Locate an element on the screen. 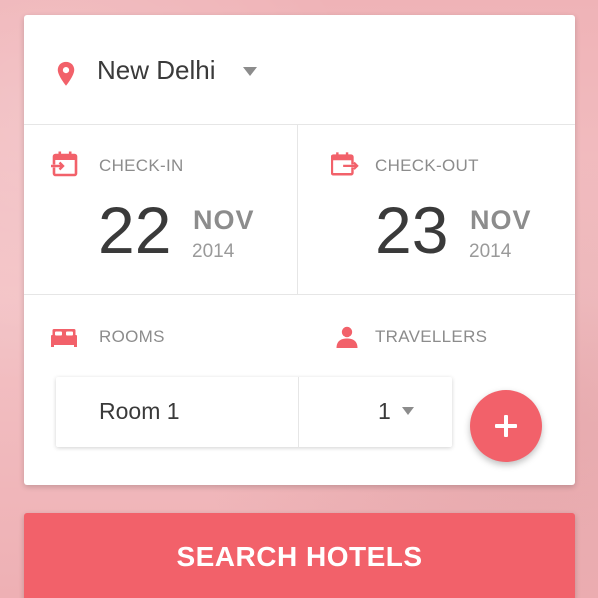 Image resolution: width=598 pixels, height=598 pixels. checkout-label: CHECK-OUT is located at coordinates (427, 165).